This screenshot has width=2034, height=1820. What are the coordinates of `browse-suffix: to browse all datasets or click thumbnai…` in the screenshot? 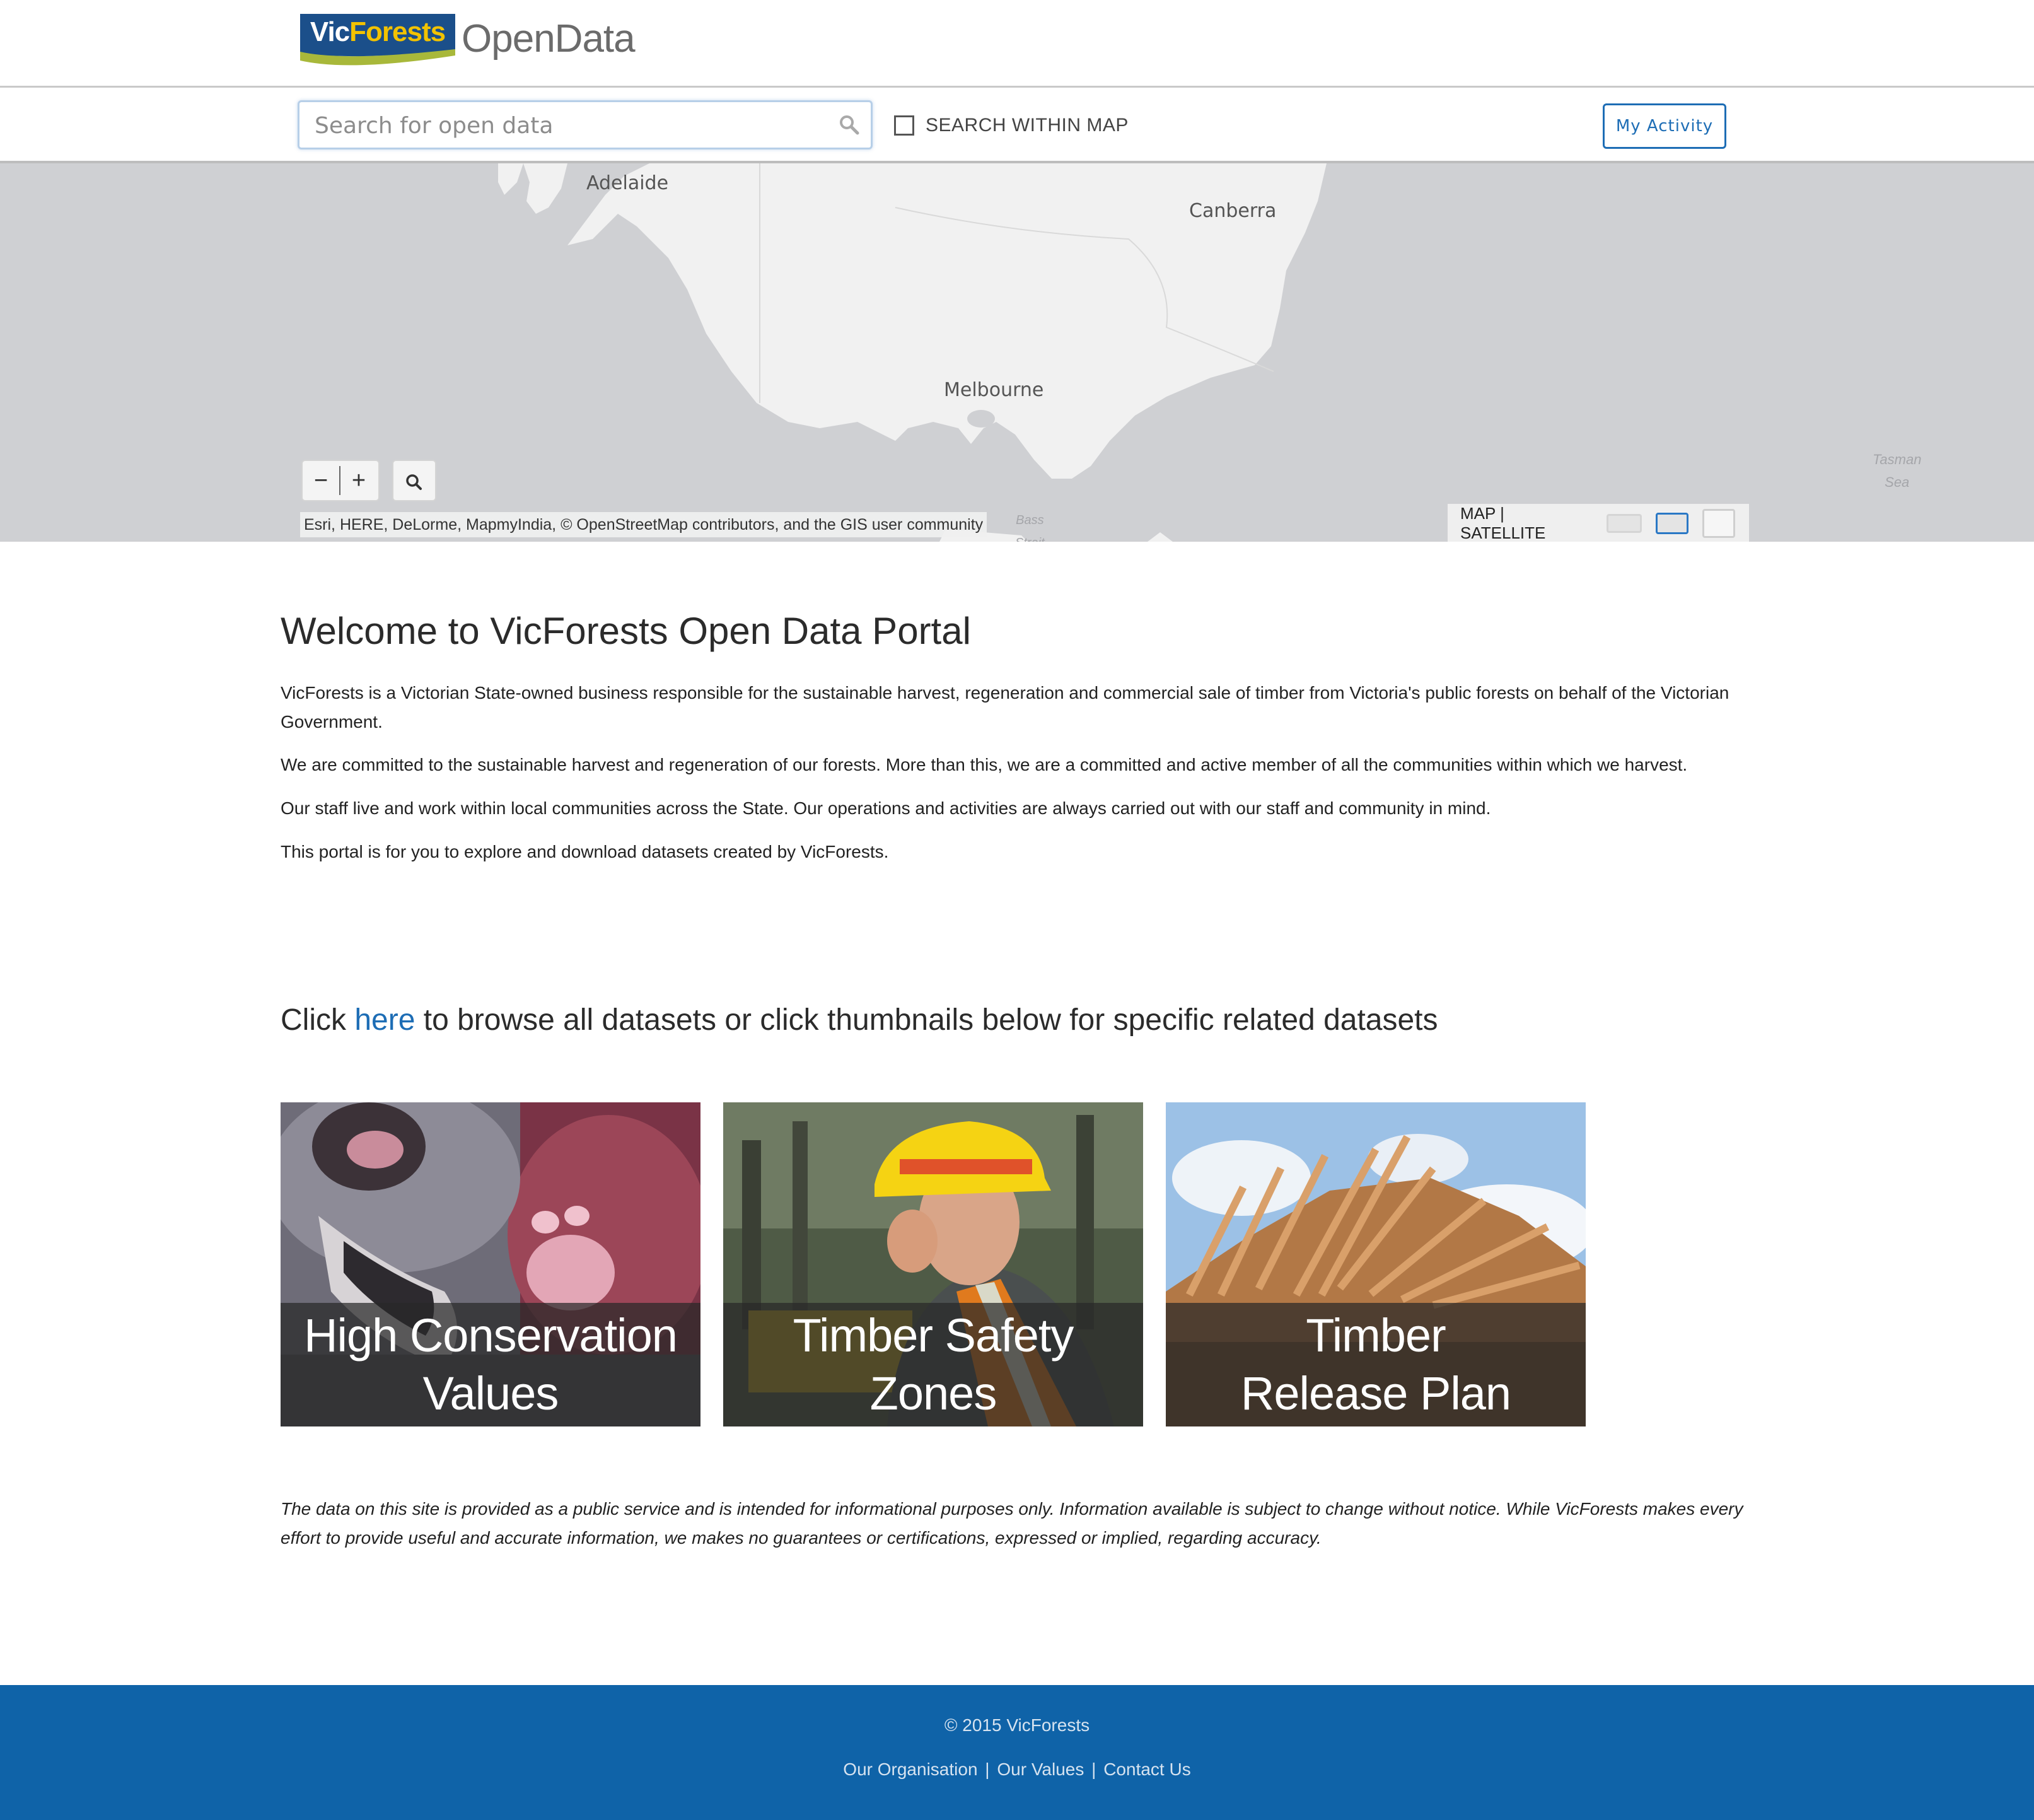 It's located at (926, 1020).